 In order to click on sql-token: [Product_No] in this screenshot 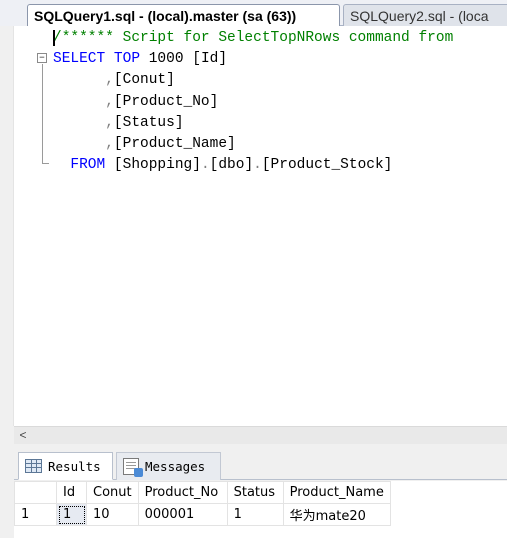, I will do `click(166, 101)`.